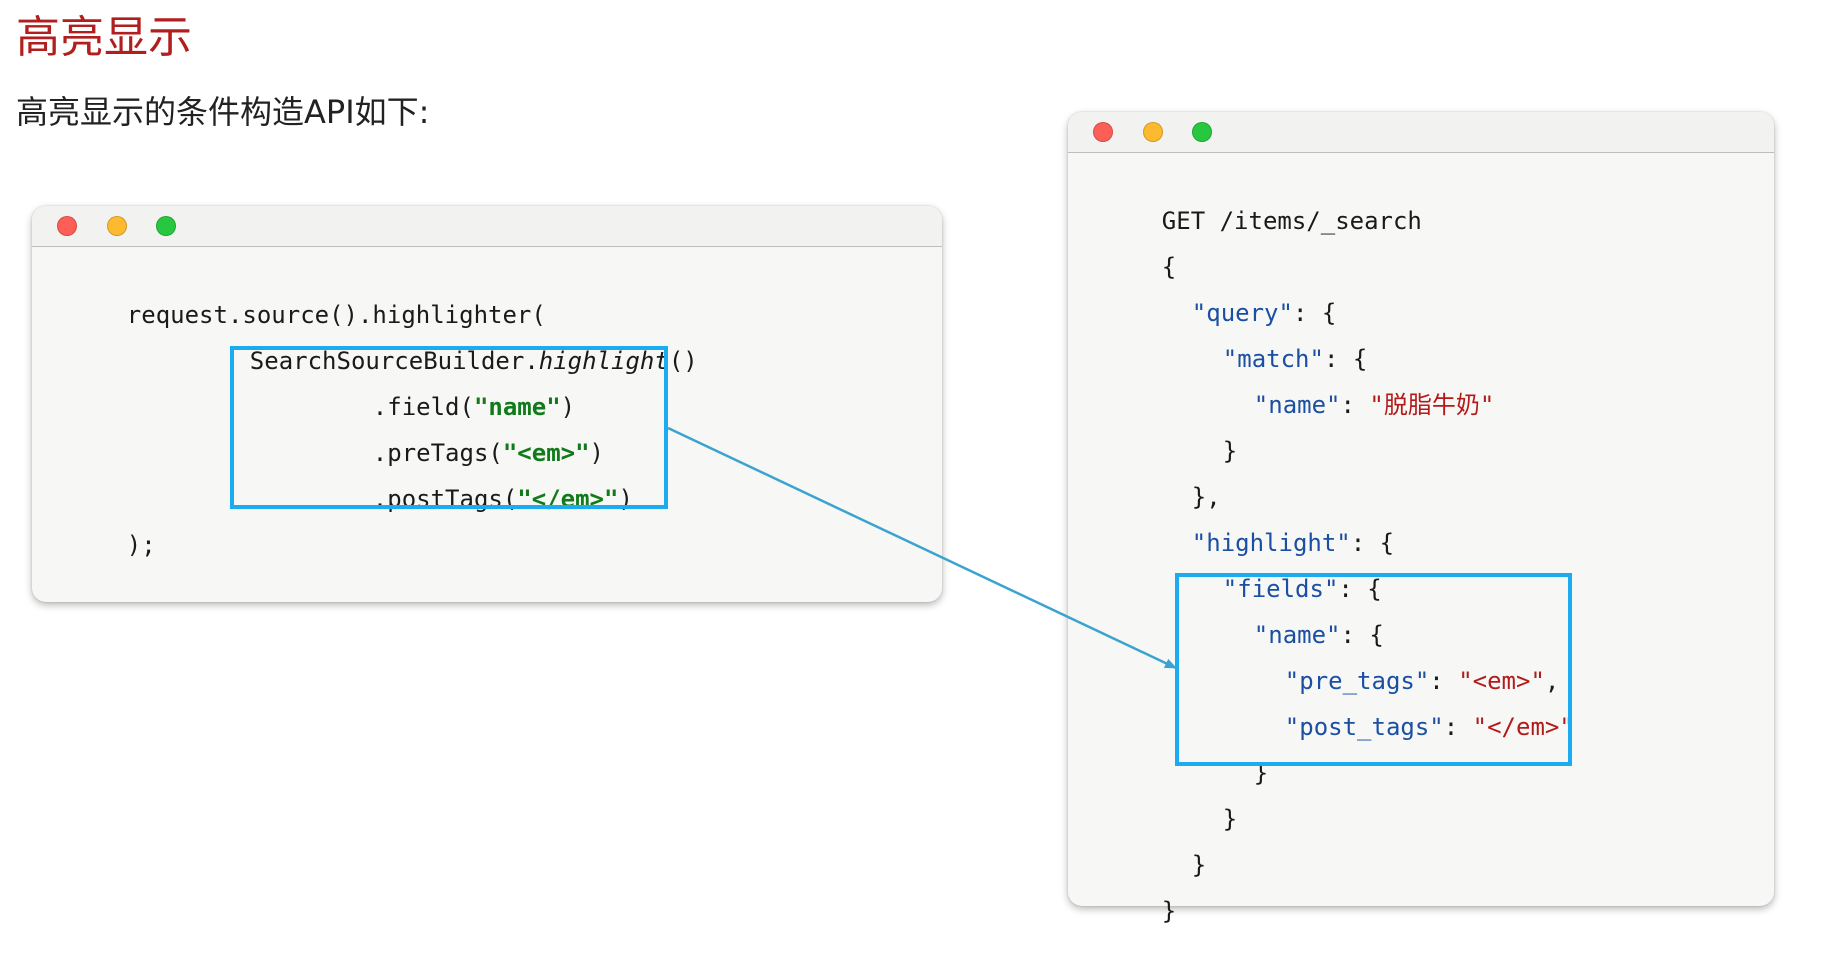  Describe the element at coordinates (104, 37) in the screenshot. I see `page-title: 高亮显示` at that location.